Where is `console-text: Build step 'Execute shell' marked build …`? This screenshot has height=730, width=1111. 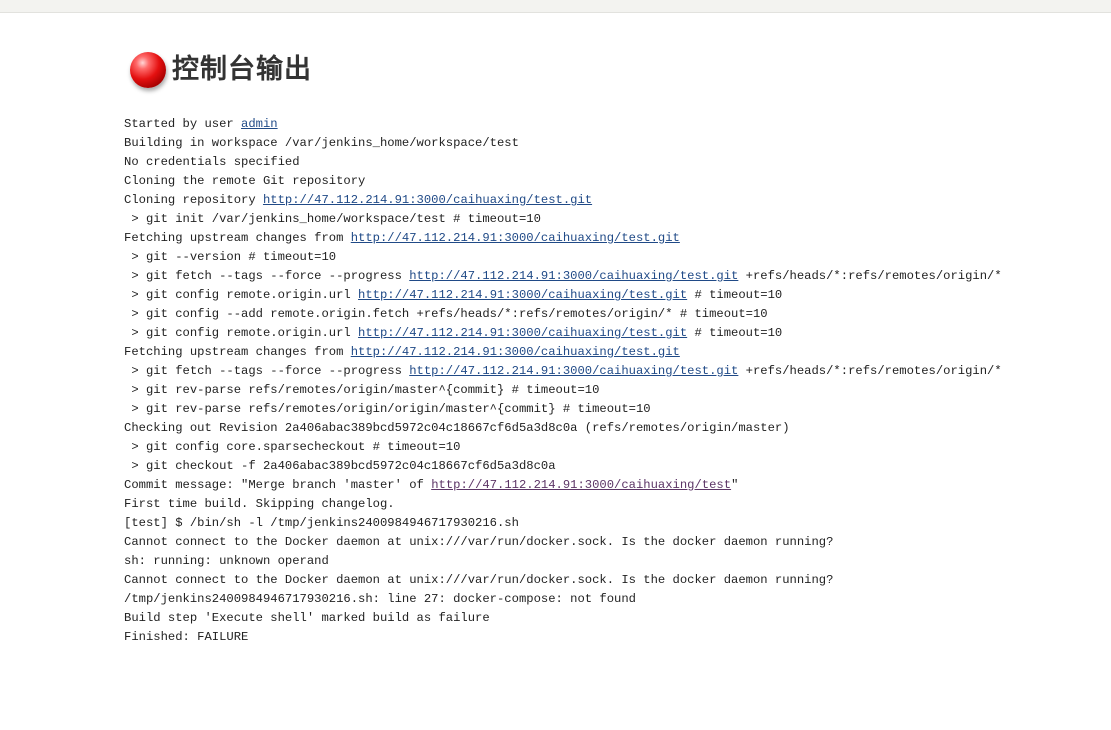
console-text: Build step 'Execute shell' marked build … is located at coordinates (307, 618).